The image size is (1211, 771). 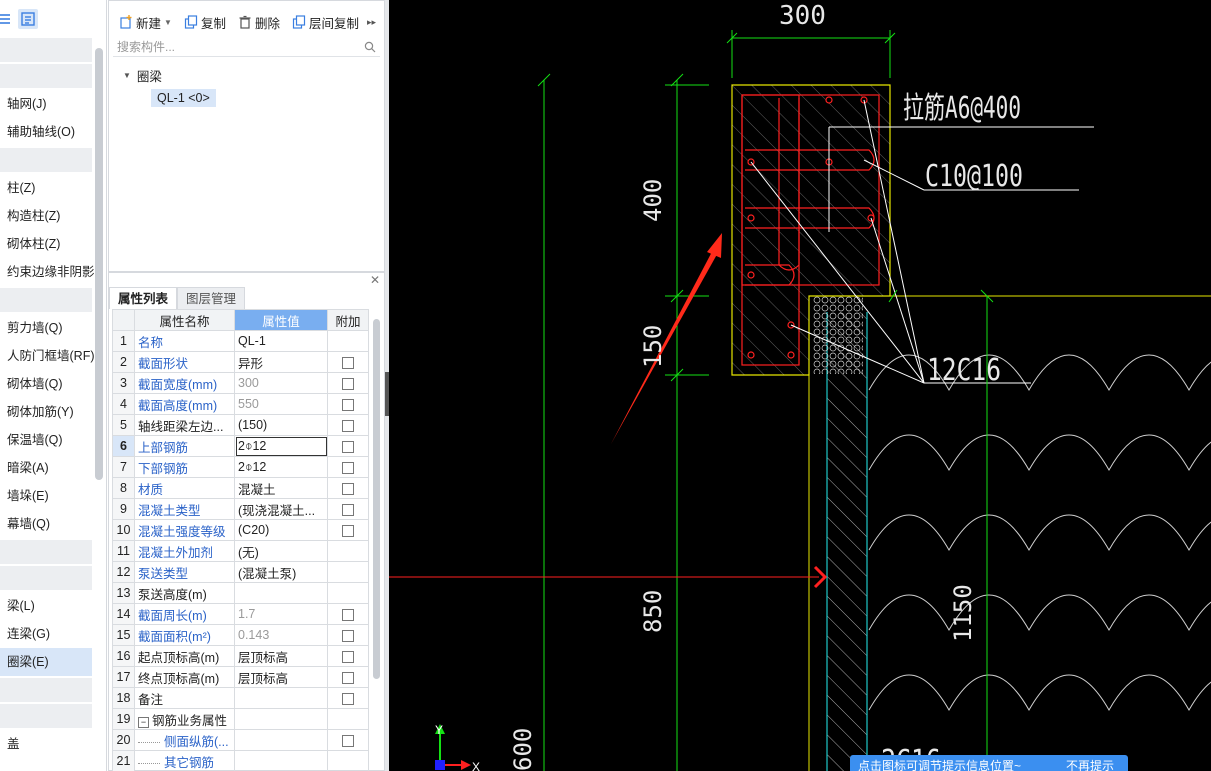 I want to click on tree-item-ql-1: QL-1 <0>, so click(x=183, y=98).